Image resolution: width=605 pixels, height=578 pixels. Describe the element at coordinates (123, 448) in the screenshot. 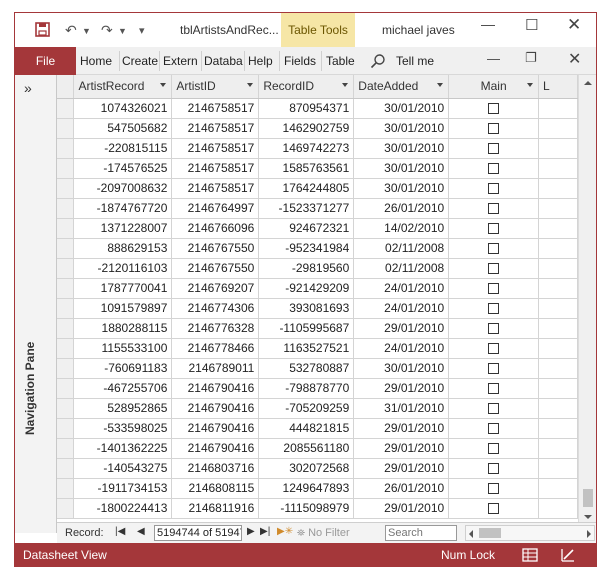

I see `cell-artistrecord: -1401362225` at that location.